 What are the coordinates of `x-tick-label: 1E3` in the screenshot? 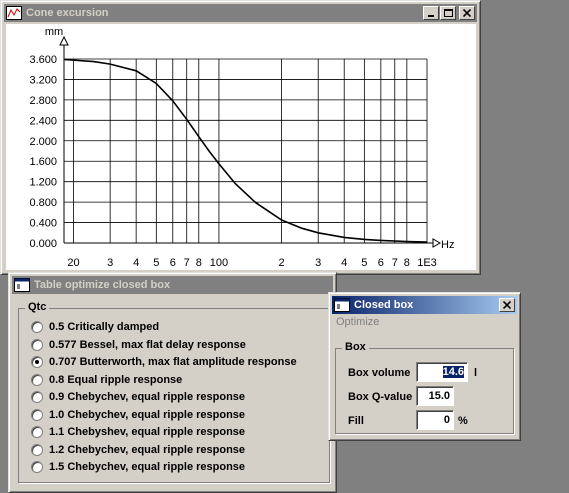 It's located at (427, 263).